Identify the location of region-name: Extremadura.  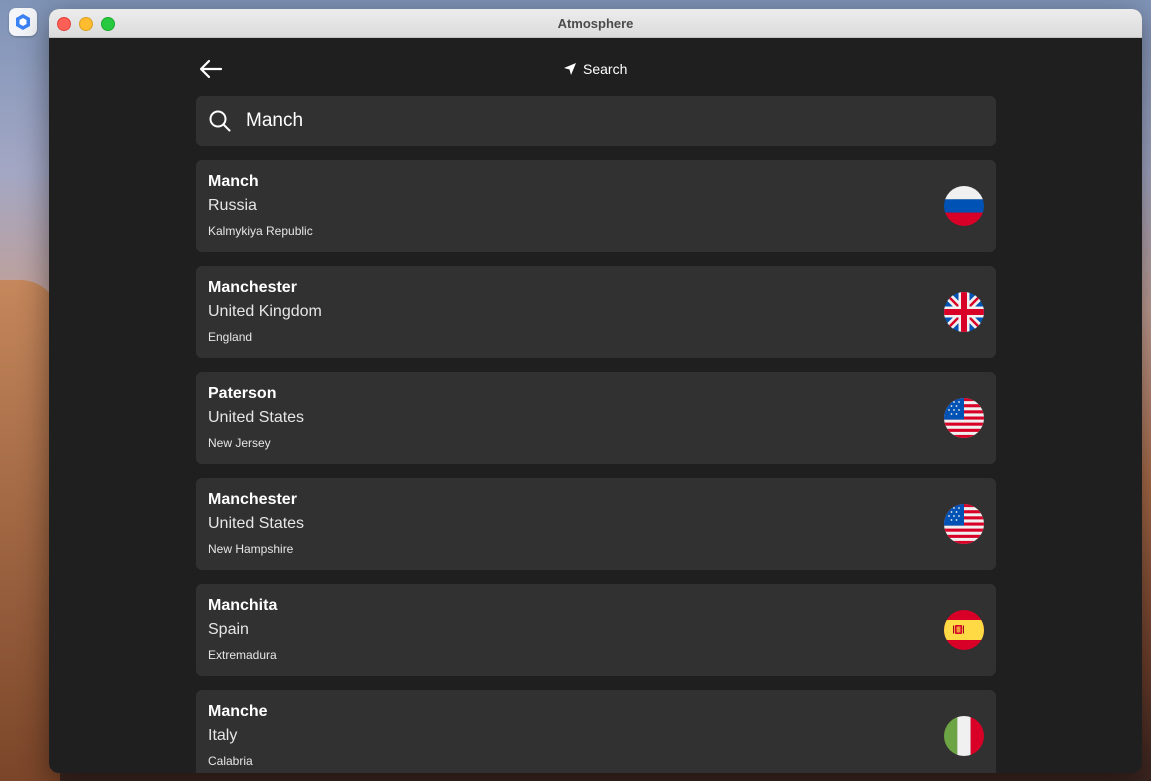
(242, 655).